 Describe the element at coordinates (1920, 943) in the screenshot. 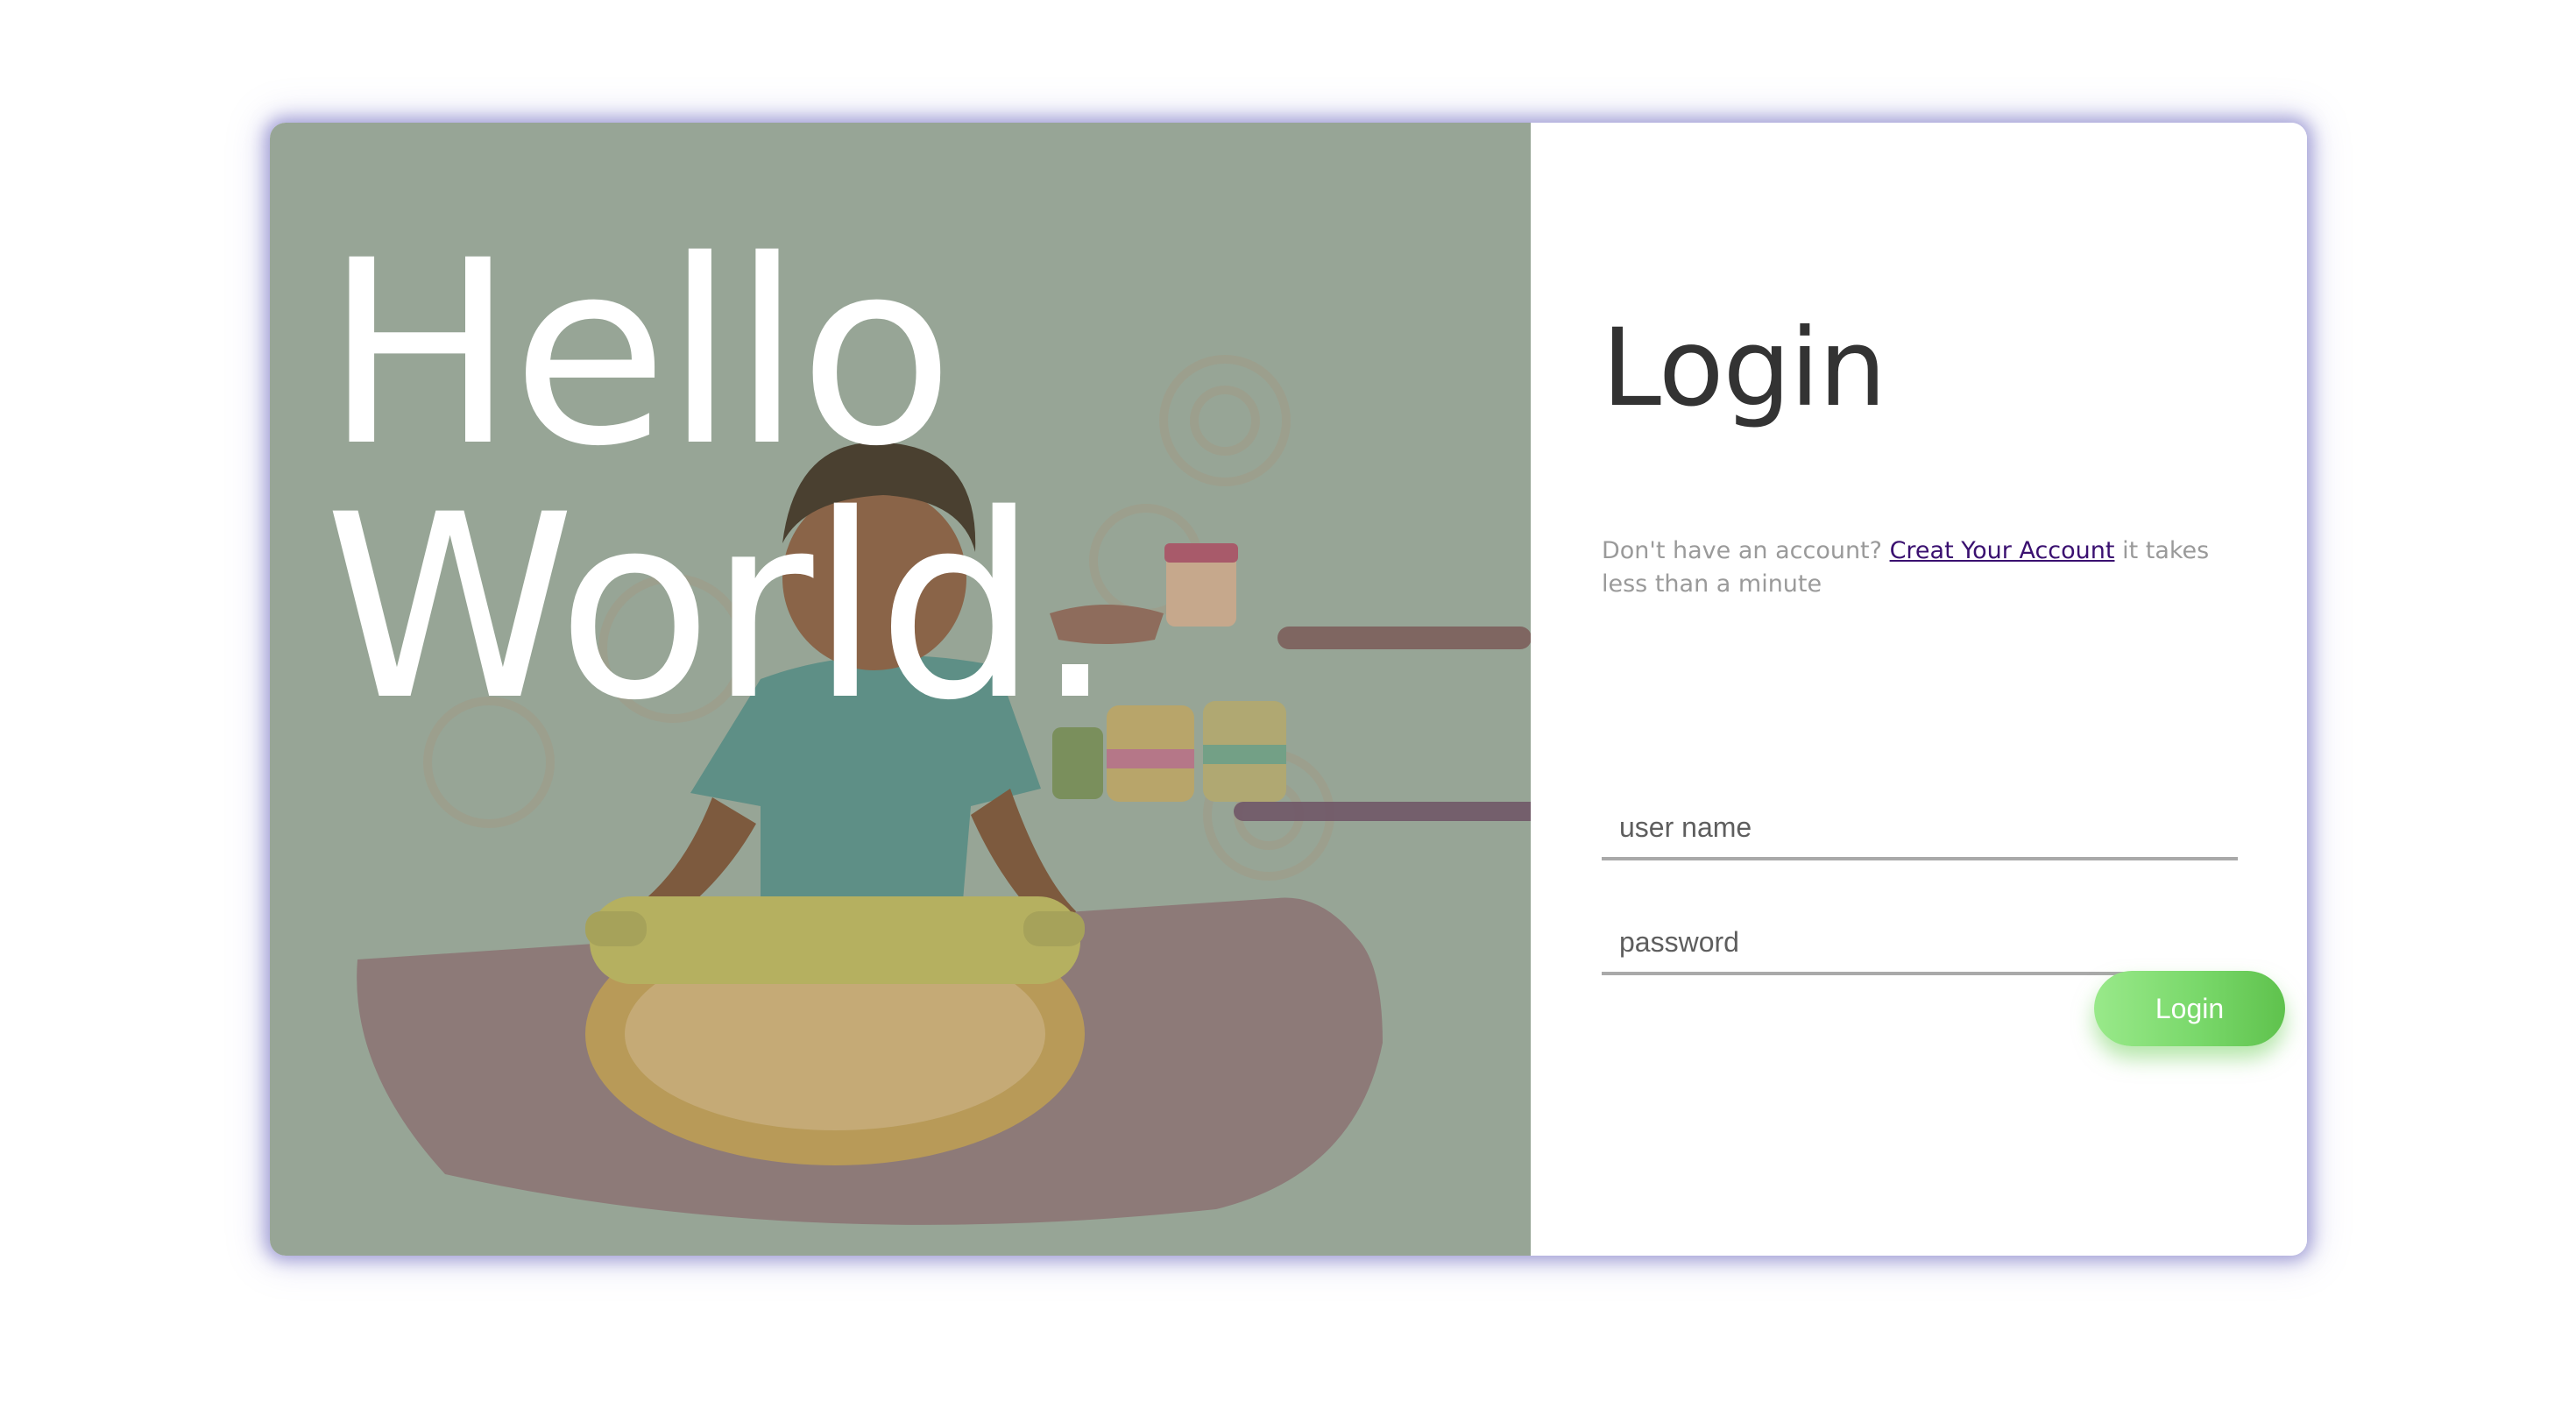

I see `password-input` at that location.